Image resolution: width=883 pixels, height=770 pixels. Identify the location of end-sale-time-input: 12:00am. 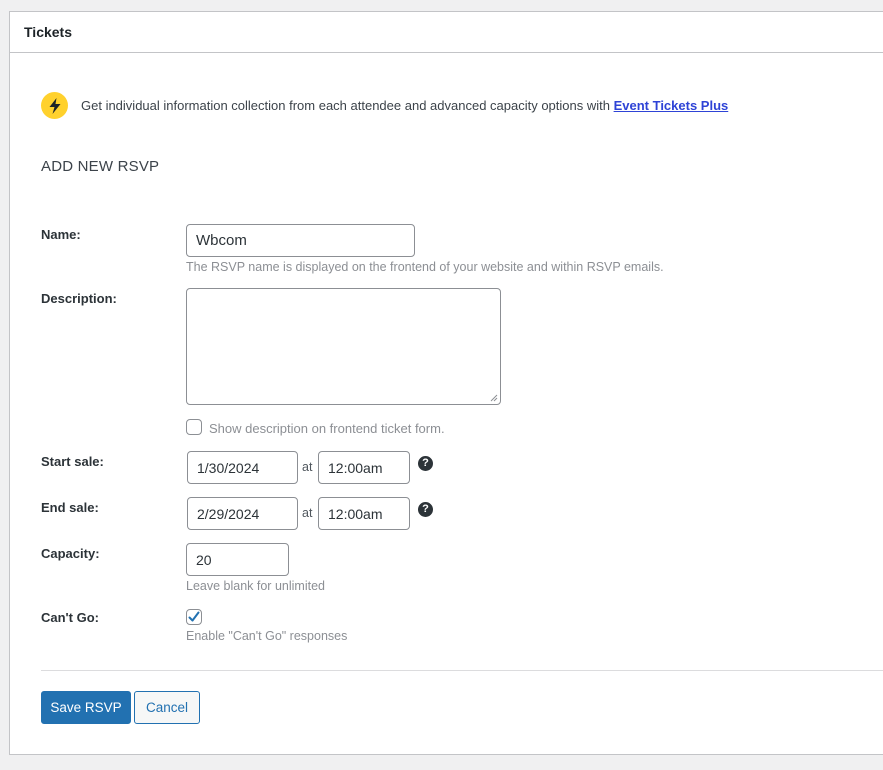
(364, 513).